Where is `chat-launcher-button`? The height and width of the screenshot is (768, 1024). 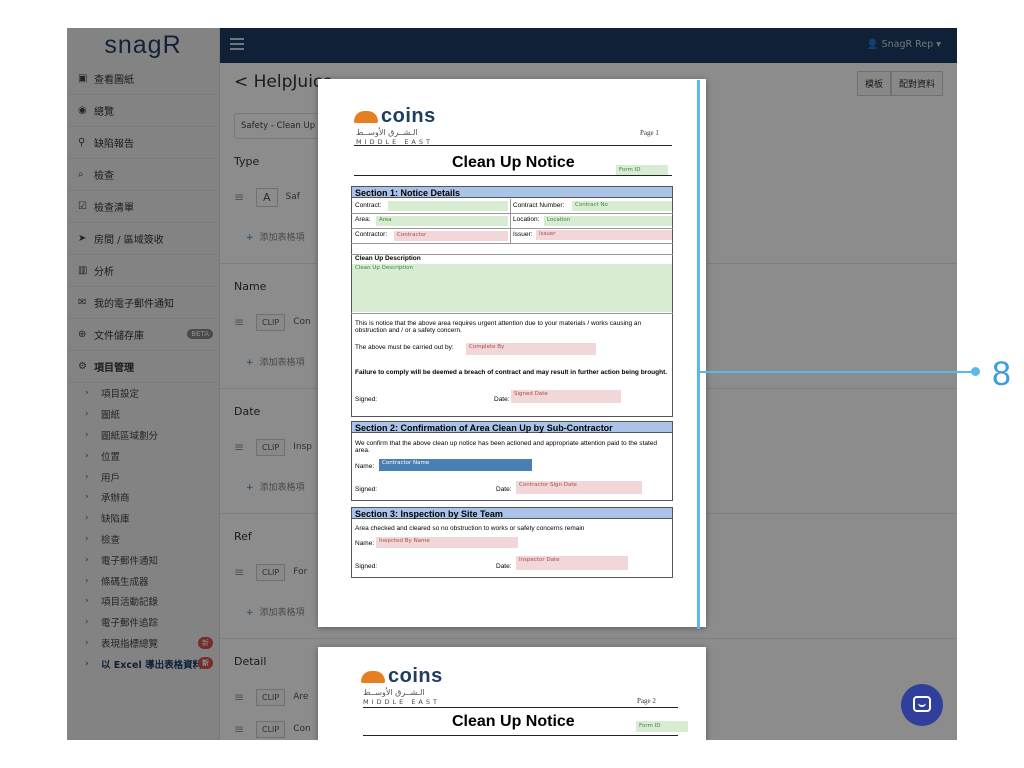
chat-launcher-button is located at coordinates (922, 705).